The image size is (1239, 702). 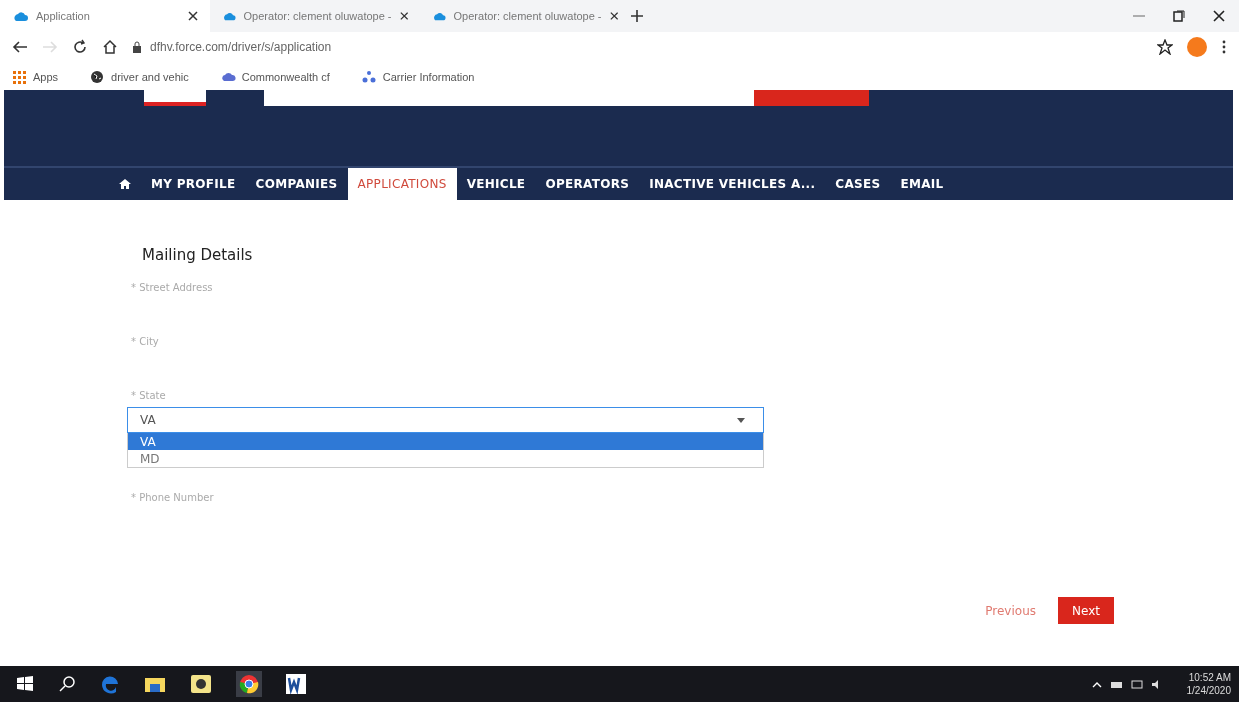 What do you see at coordinates (80, 47) in the screenshot?
I see `reload-icon` at bounding box center [80, 47].